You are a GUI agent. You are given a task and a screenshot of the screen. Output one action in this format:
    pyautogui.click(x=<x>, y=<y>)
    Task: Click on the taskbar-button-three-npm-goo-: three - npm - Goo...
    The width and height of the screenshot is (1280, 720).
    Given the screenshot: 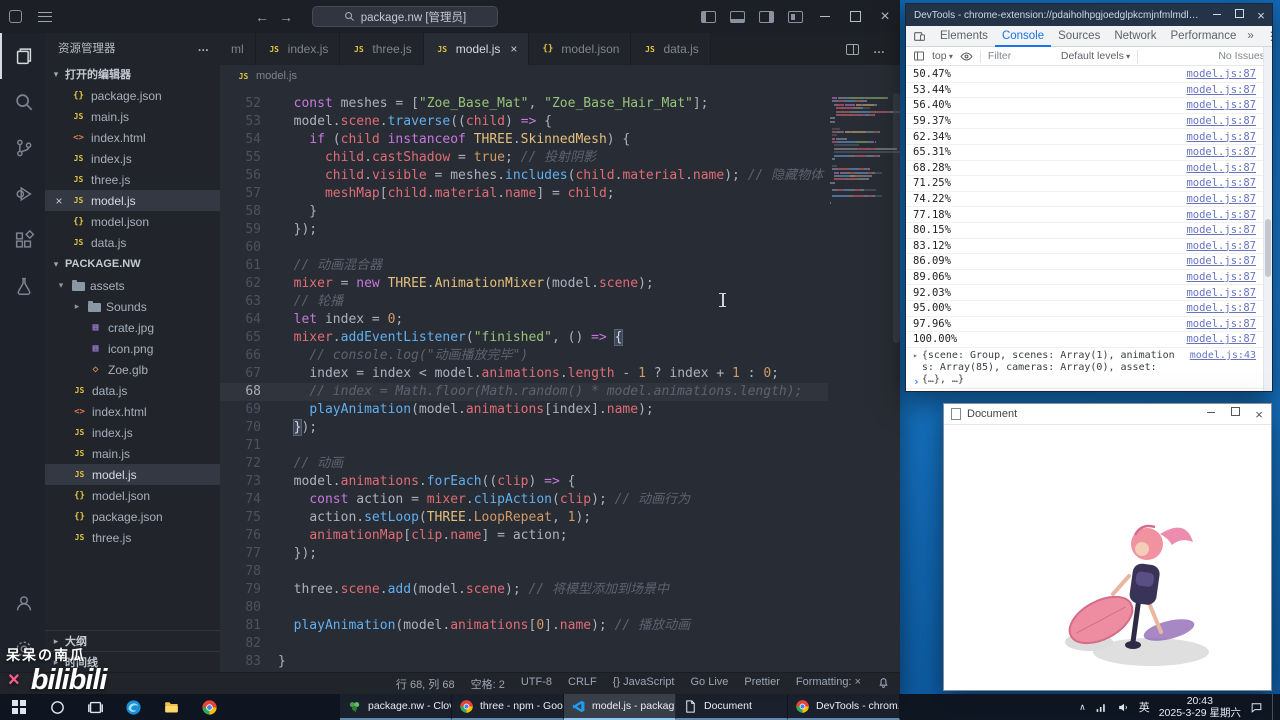 What is the action you would take?
    pyautogui.click(x=508, y=707)
    